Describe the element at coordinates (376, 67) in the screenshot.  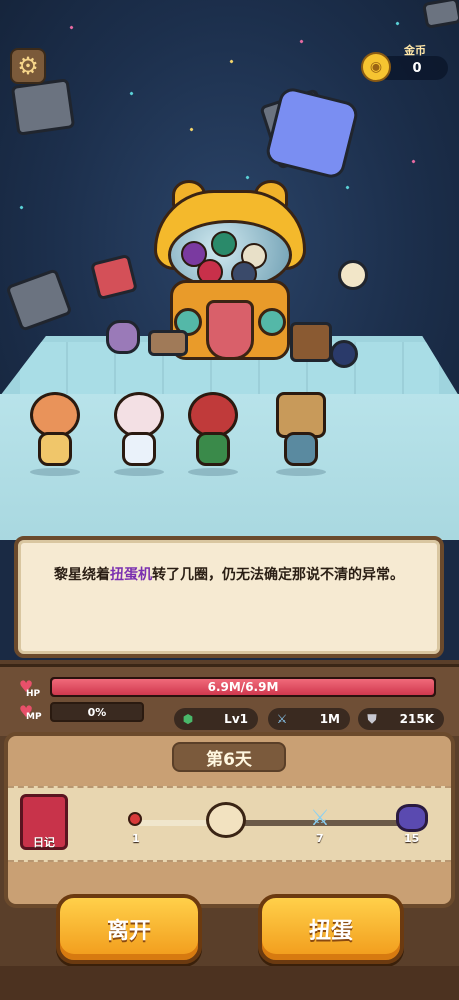
I see `gold-coin-icon: ◉` at that location.